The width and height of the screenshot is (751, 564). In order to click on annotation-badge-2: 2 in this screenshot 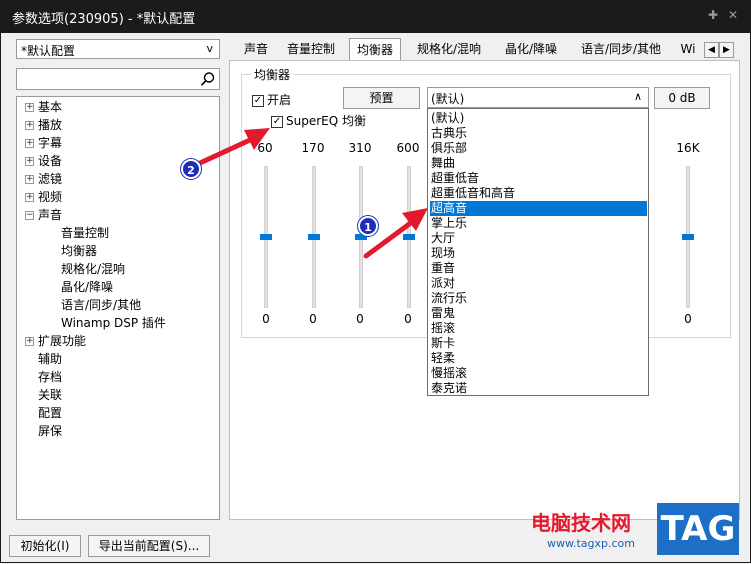, I will do `click(191, 169)`.